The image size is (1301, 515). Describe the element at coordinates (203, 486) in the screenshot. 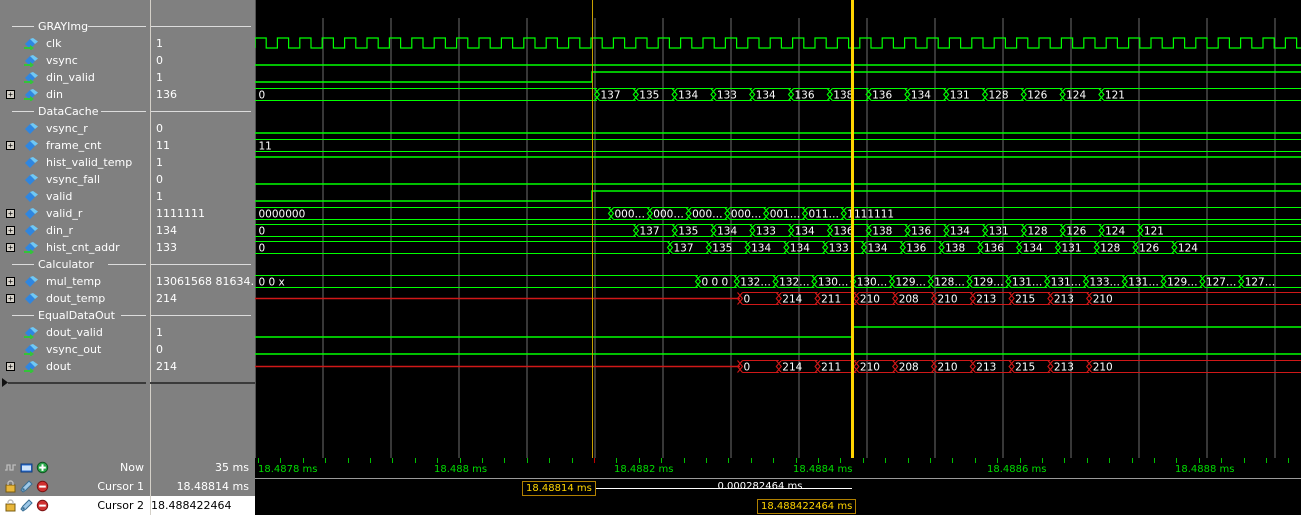

I see `status-value-row: 18.48814 ms` at that location.